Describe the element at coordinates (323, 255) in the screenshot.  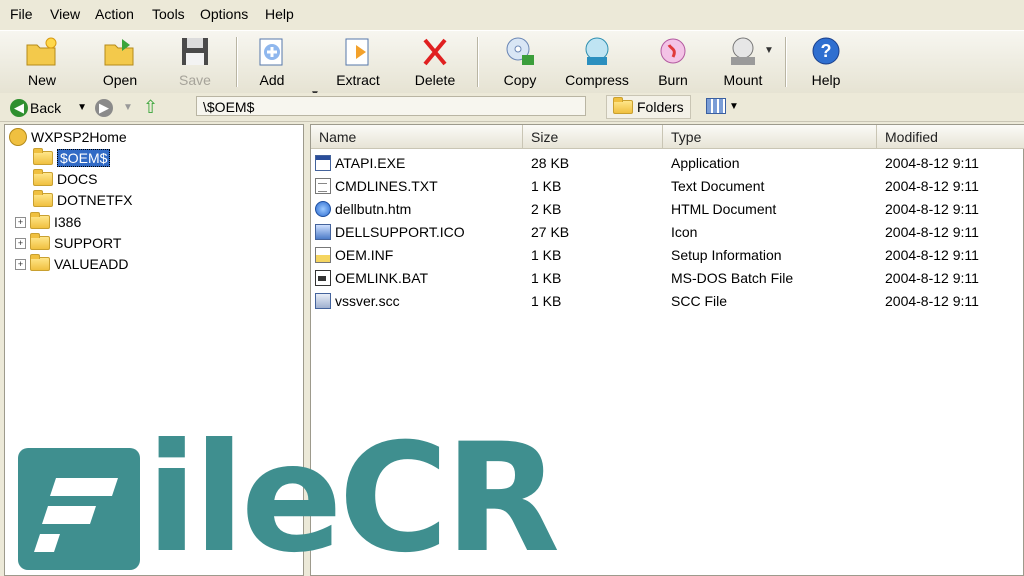
I see `setup-information-icon` at that location.